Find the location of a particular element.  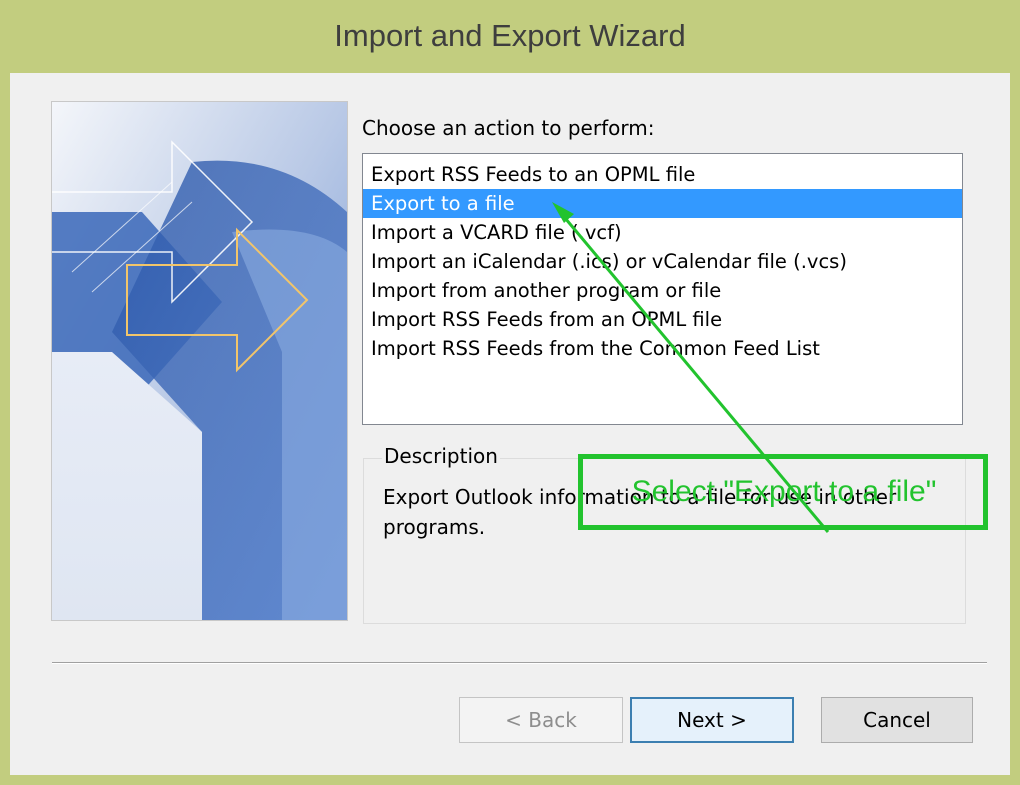

action-item-export-to-file: Export to a file is located at coordinates (662, 203).